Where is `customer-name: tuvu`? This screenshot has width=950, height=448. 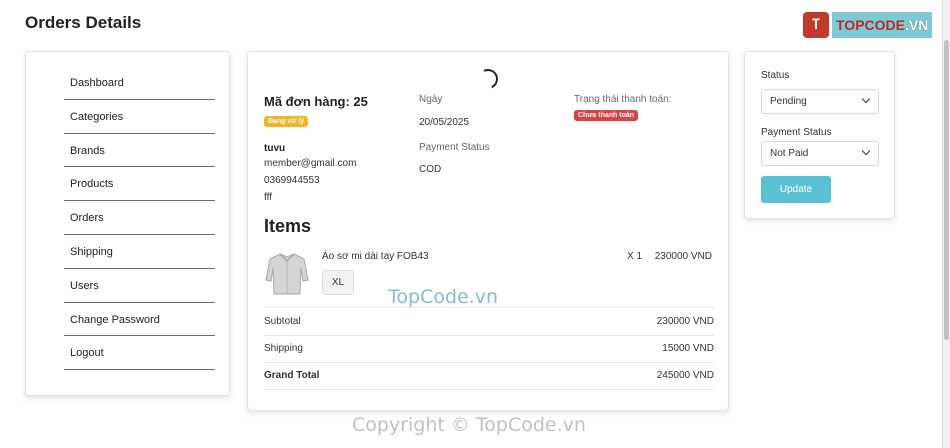 customer-name: tuvu is located at coordinates (275, 148).